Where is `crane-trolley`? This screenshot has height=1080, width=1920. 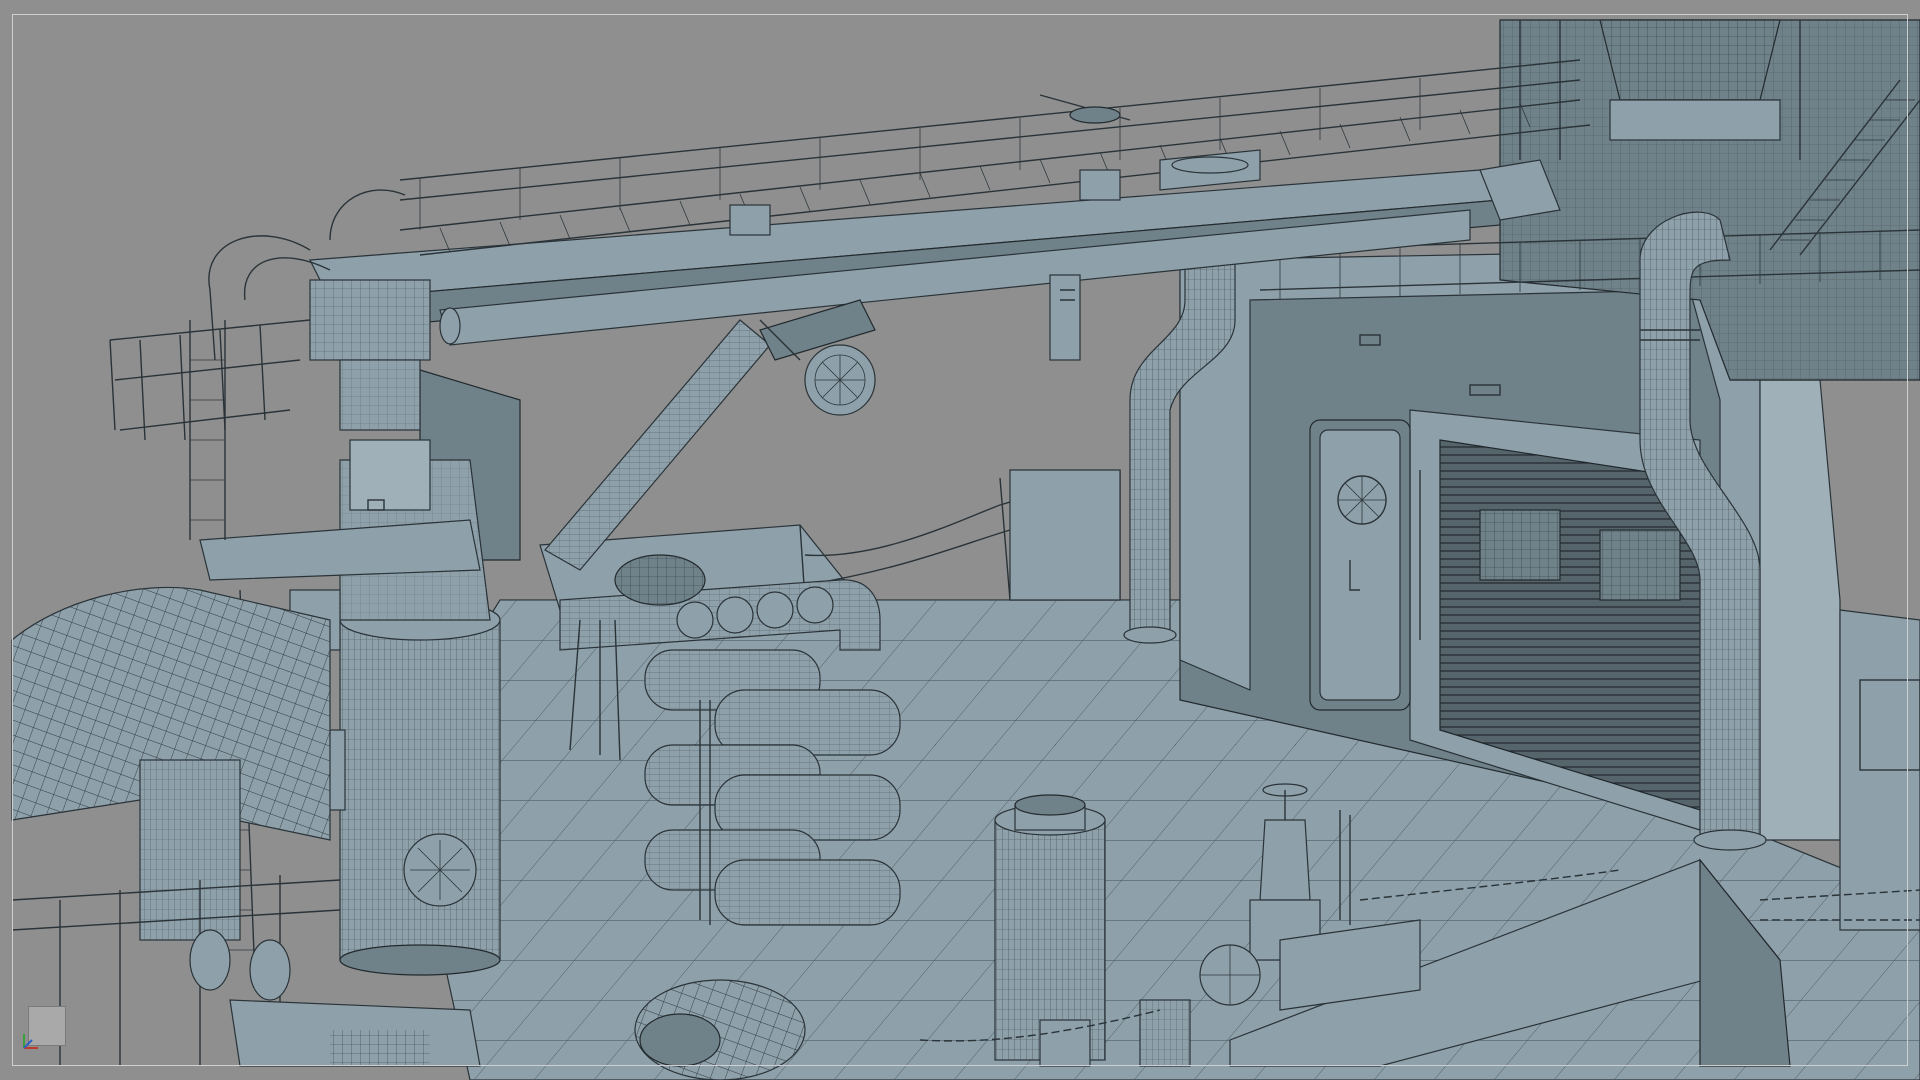 crane-trolley is located at coordinates (1150, 142).